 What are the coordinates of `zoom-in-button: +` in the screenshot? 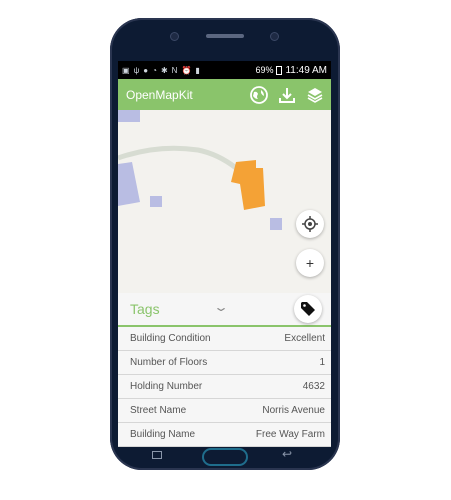 It's located at (310, 263).